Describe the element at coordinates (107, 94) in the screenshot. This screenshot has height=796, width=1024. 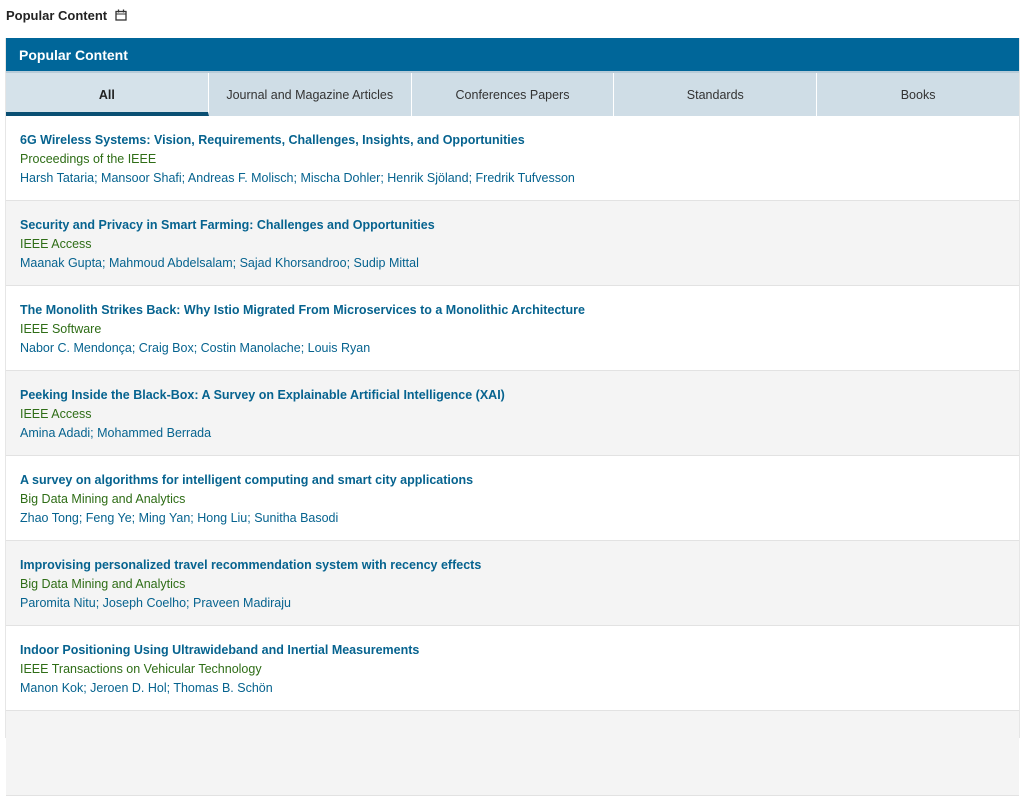
I see `tab-all: All` at that location.